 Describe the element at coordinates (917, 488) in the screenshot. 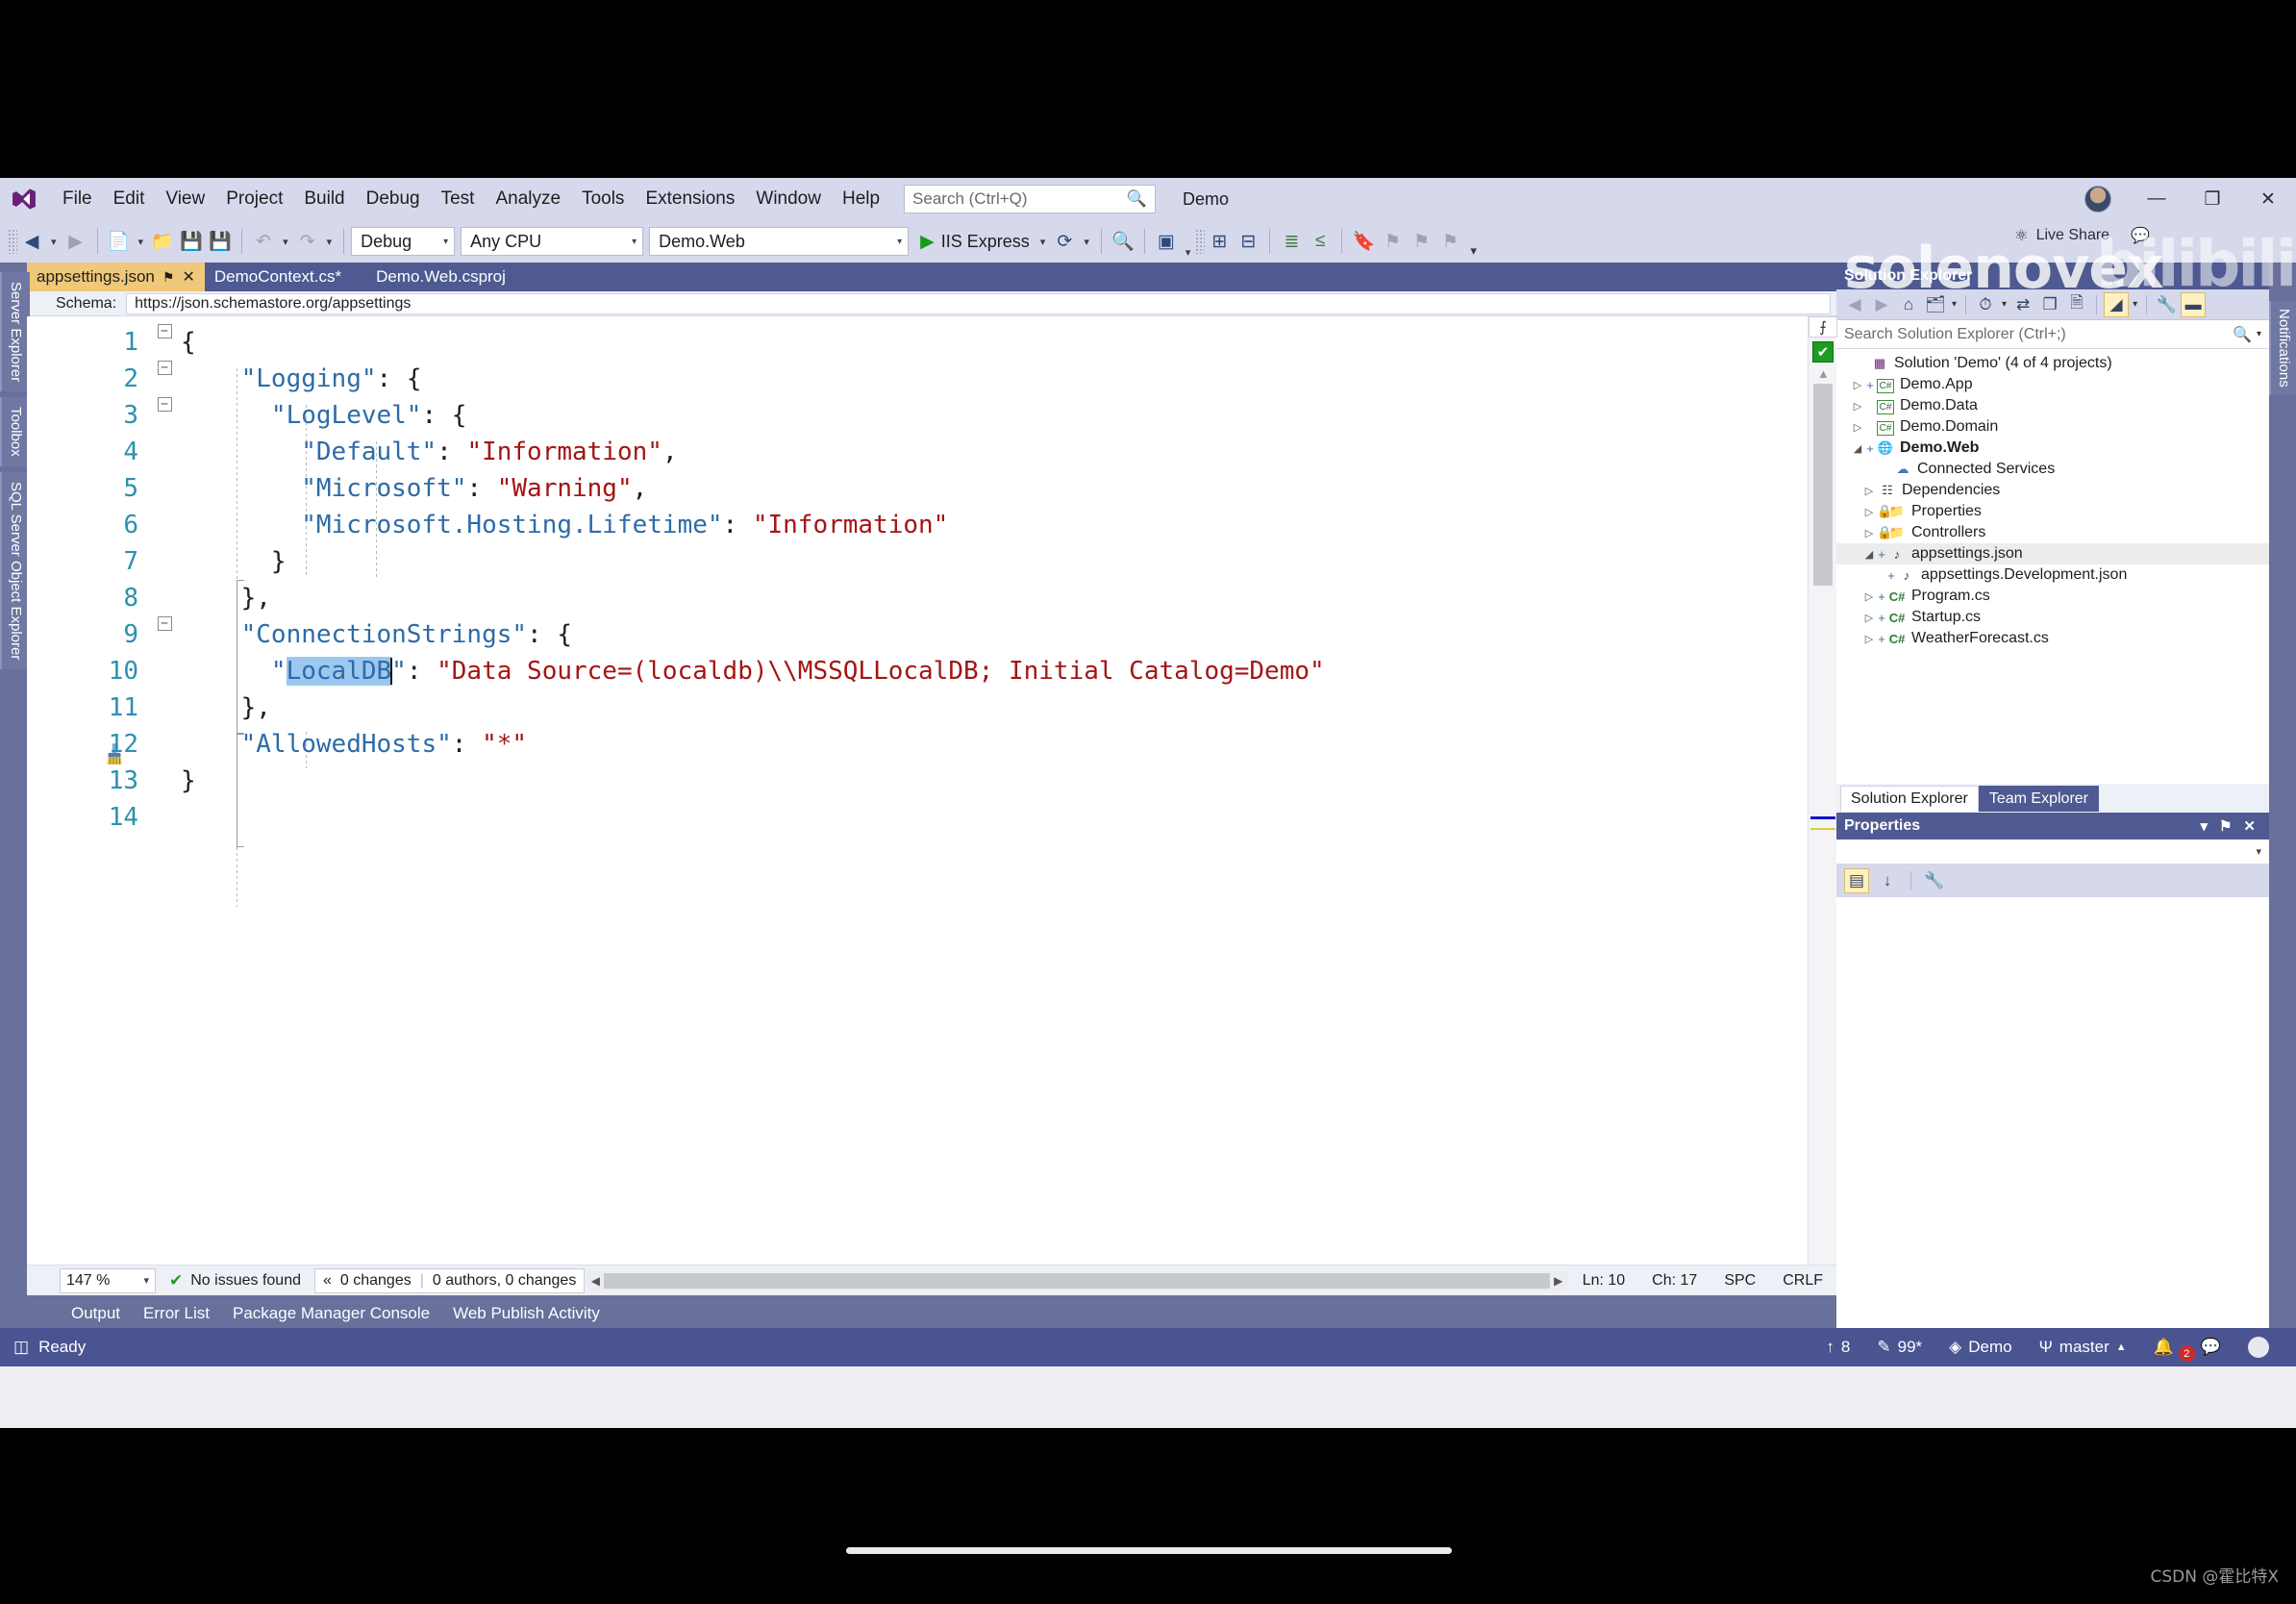

I see `code-line: 5 "Microsoft": "Warning",` at that location.